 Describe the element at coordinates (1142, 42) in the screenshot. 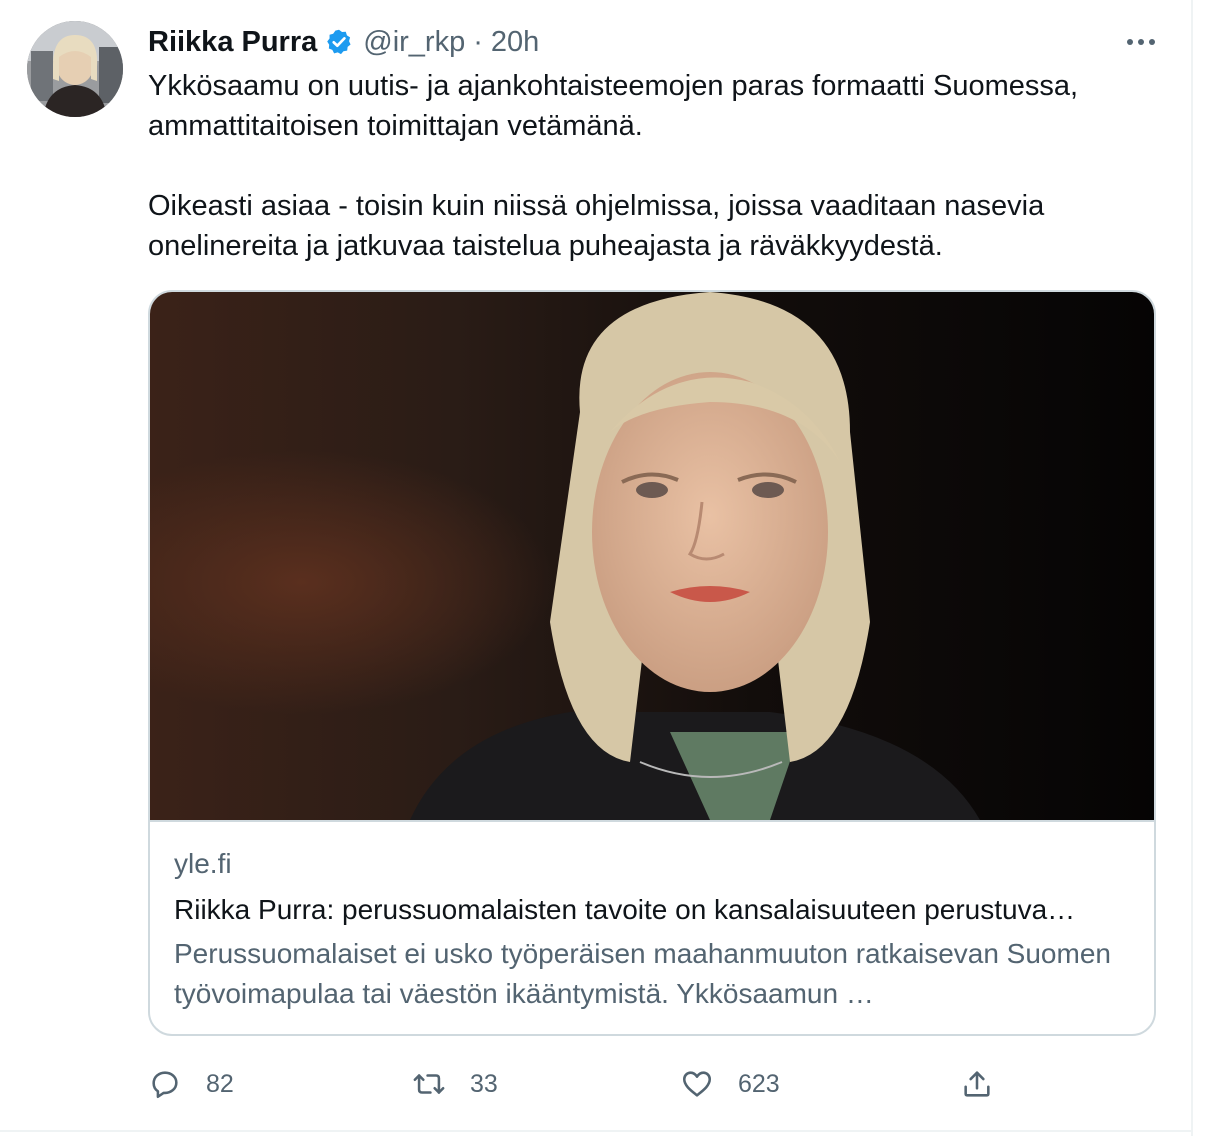

I see `more-options-icon` at that location.